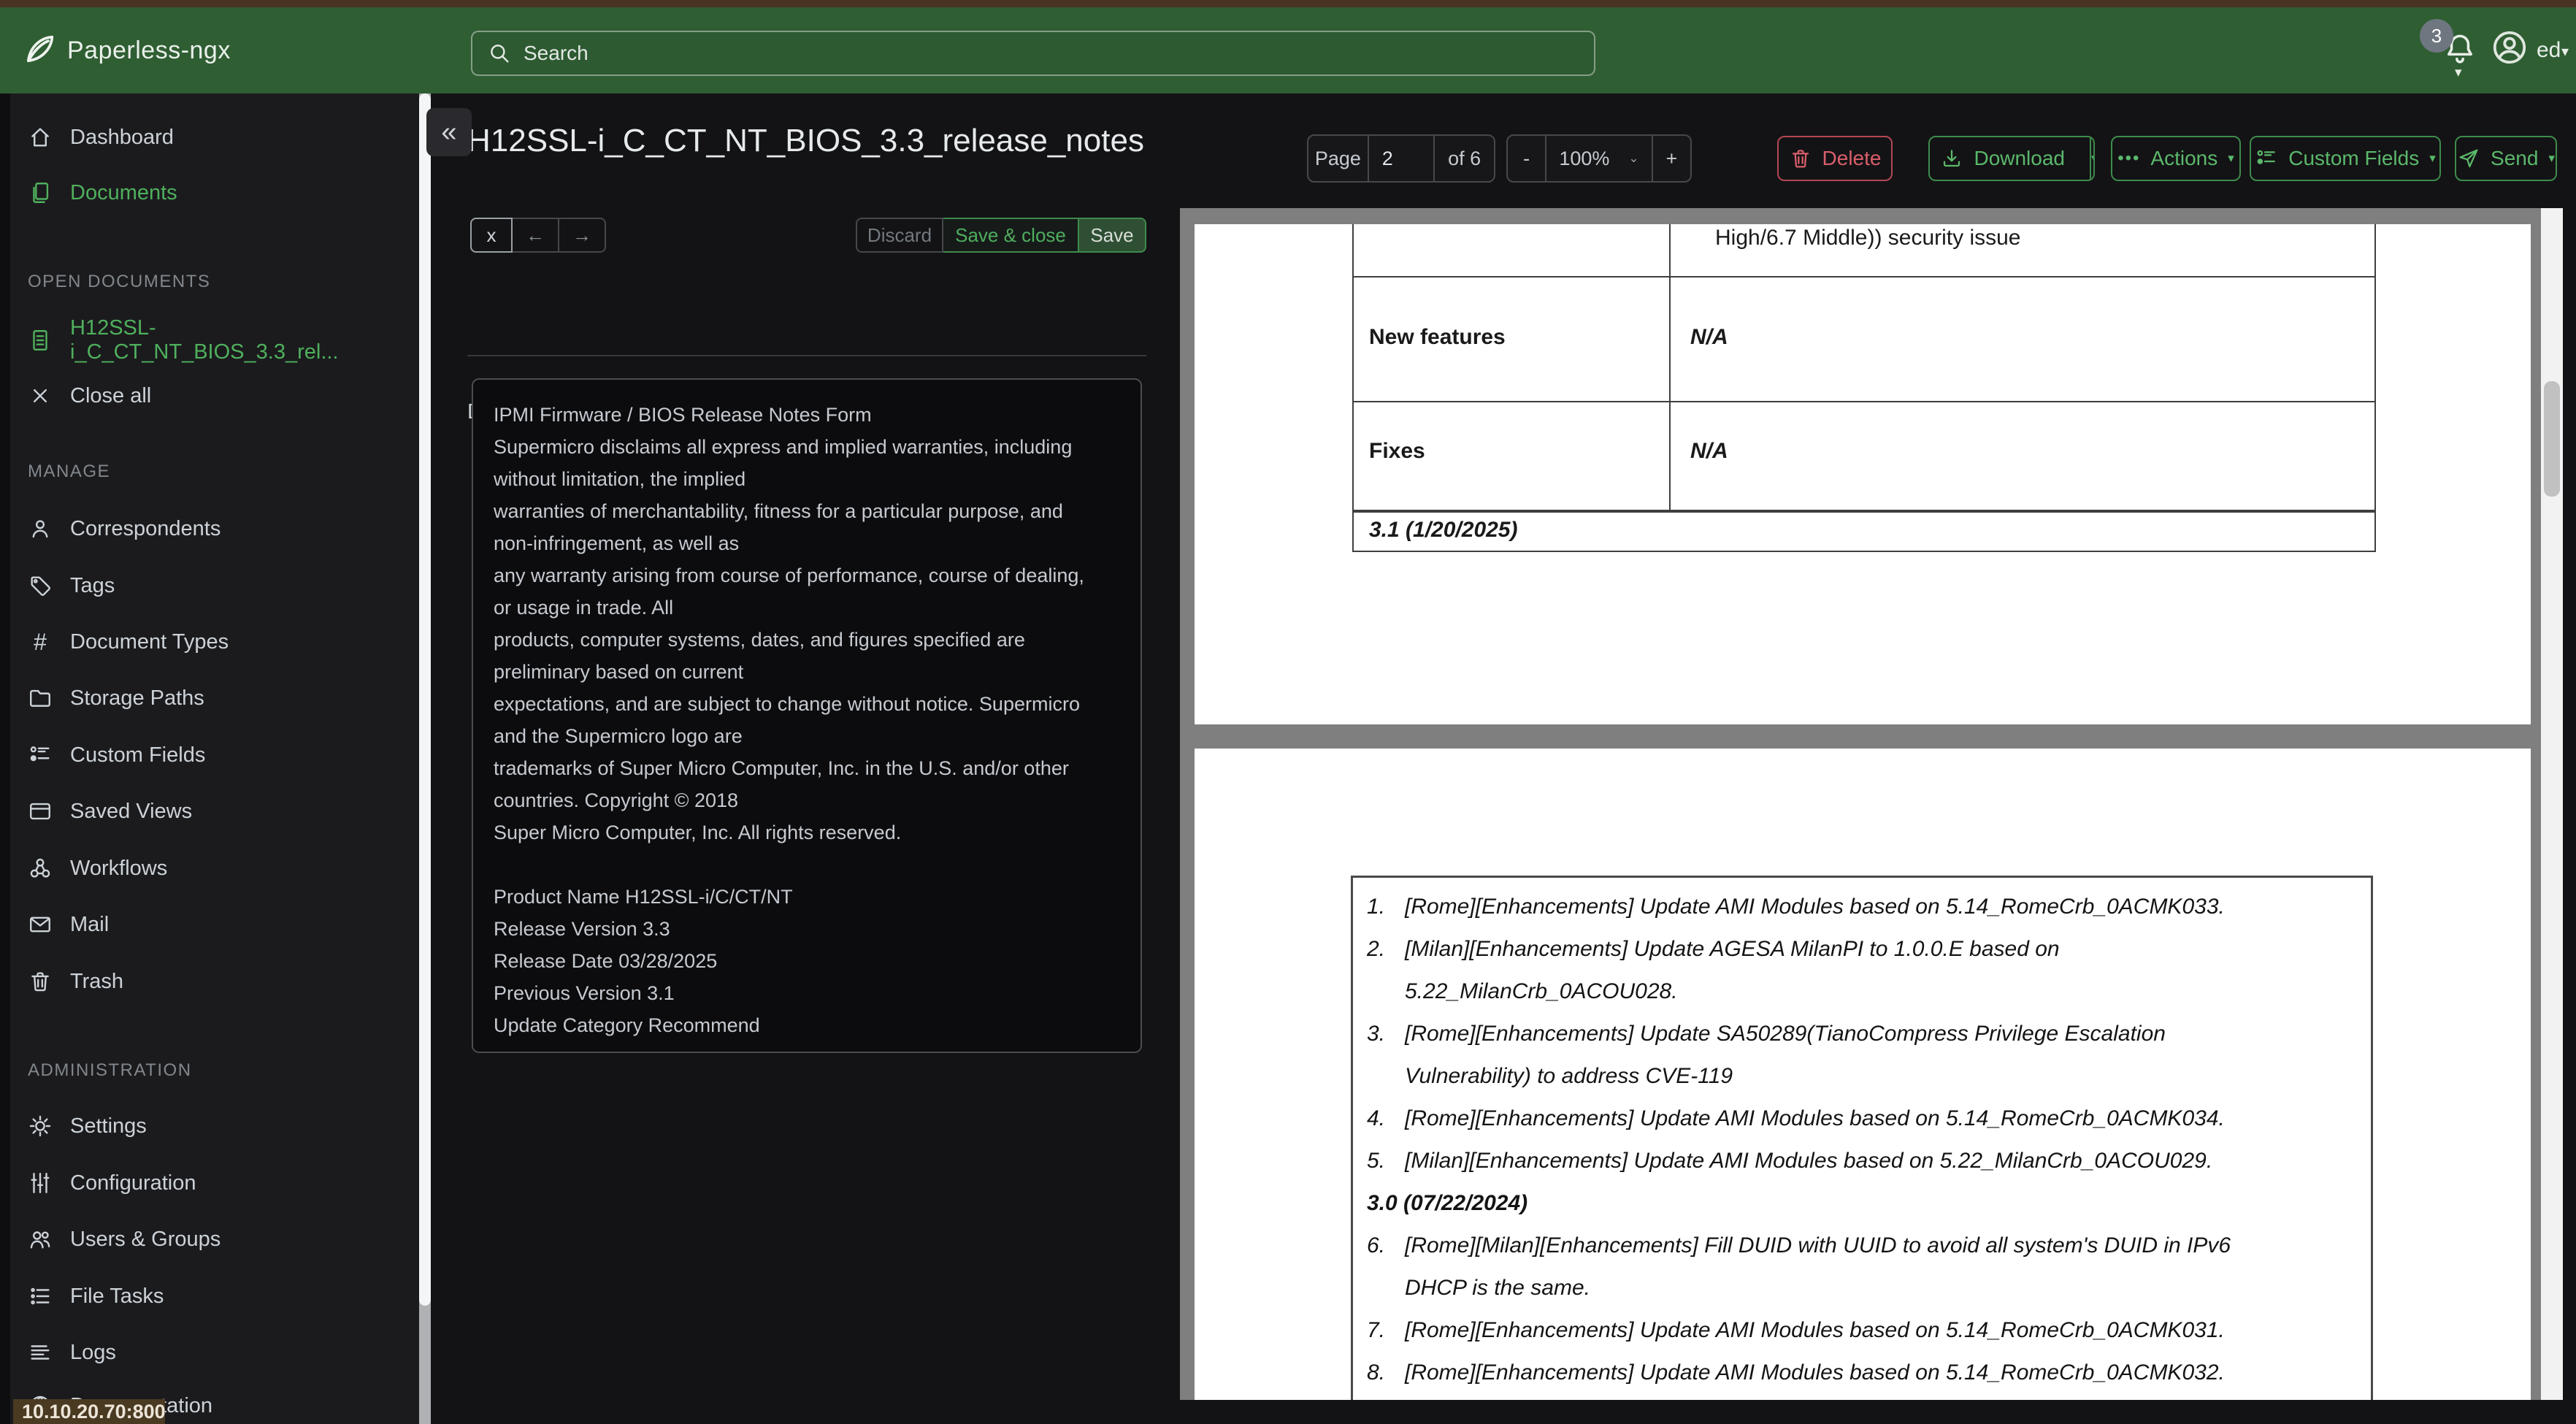  What do you see at coordinates (2436, 36) in the screenshot?
I see `notification-count-badge: 3` at bounding box center [2436, 36].